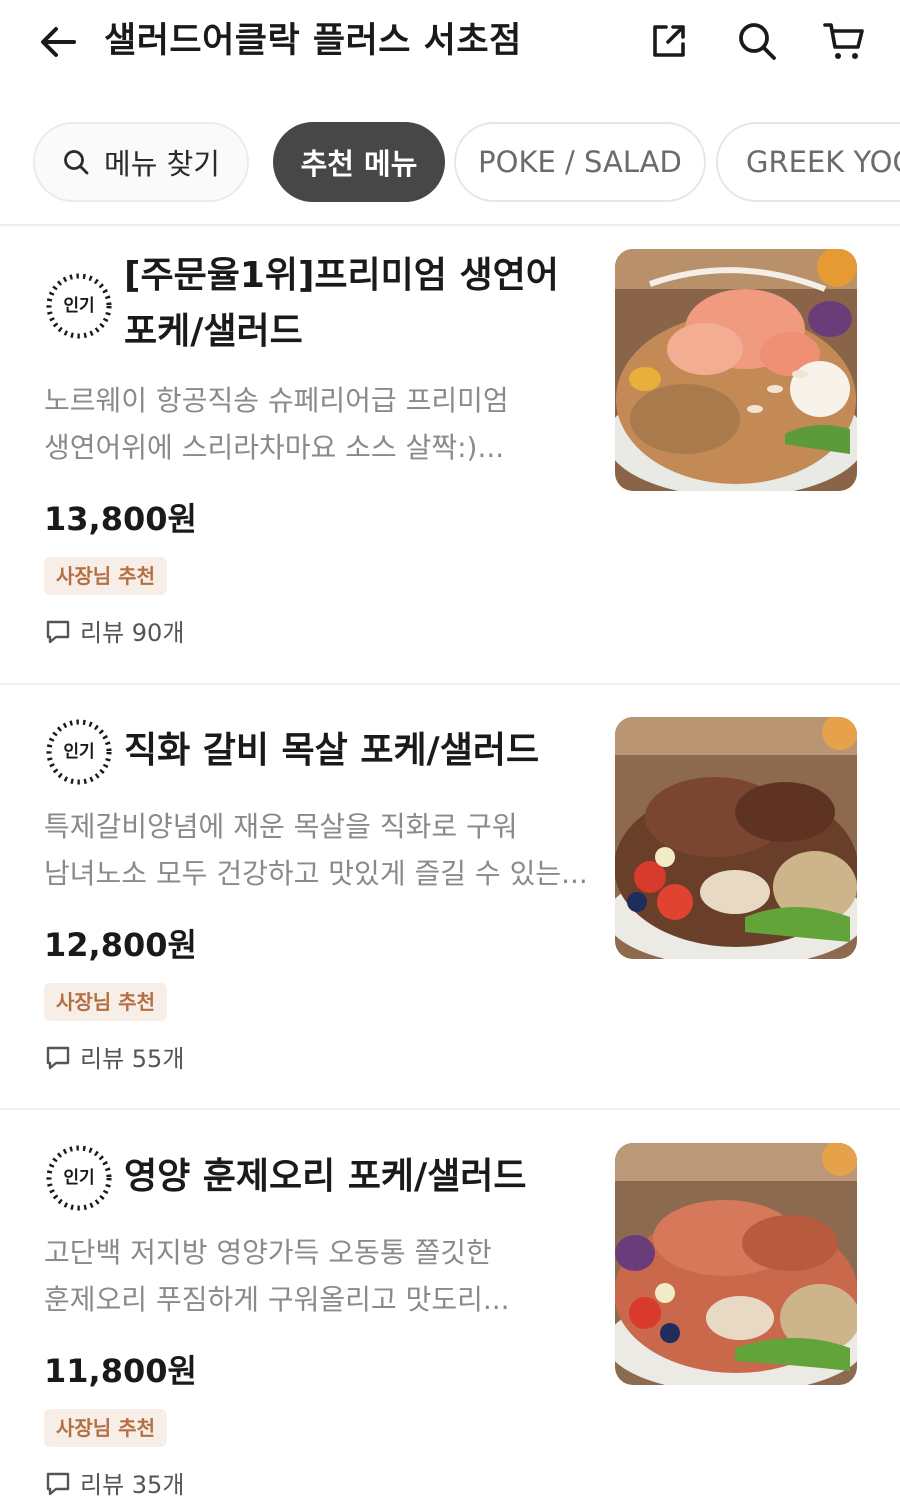 The height and width of the screenshot is (1502, 900). I want to click on tab-greek-yogurt: GREEK YOG, so click(808, 162).